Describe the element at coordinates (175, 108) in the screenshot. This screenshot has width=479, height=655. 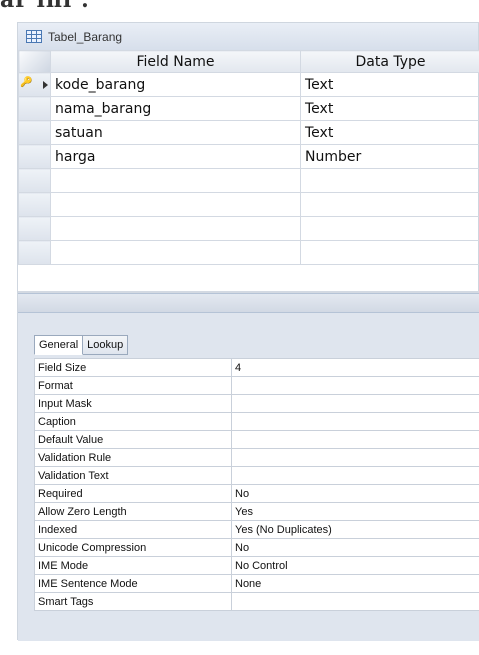
I see `field-name-cell: nama_barang` at that location.